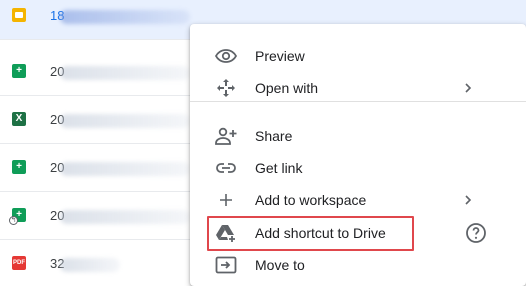 This screenshot has height=286, width=526. What do you see at coordinates (358, 56) in the screenshot?
I see `menu-item-preview: Preview` at bounding box center [358, 56].